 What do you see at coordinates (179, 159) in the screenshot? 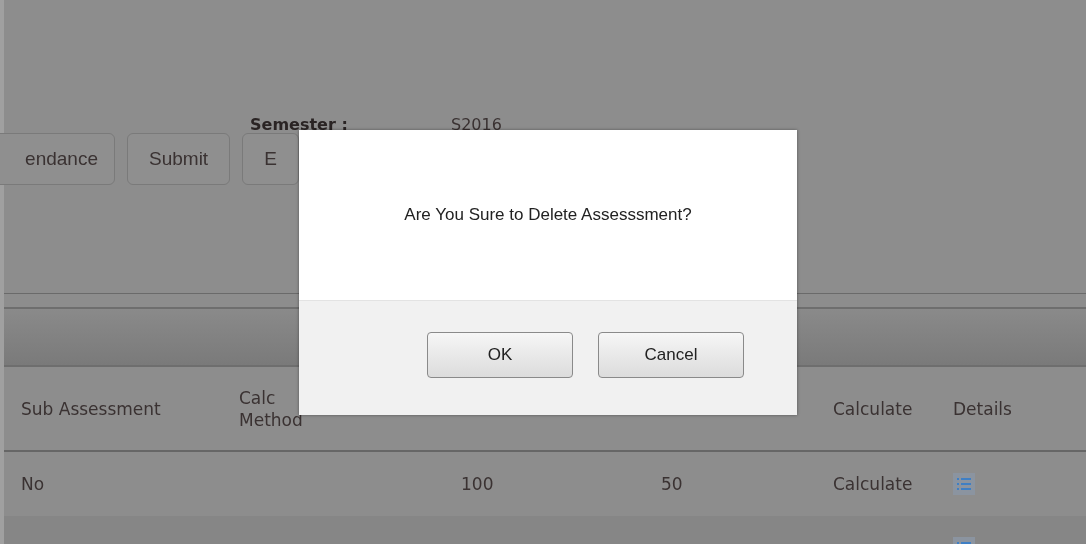
I see `page-button: Submit` at bounding box center [179, 159].